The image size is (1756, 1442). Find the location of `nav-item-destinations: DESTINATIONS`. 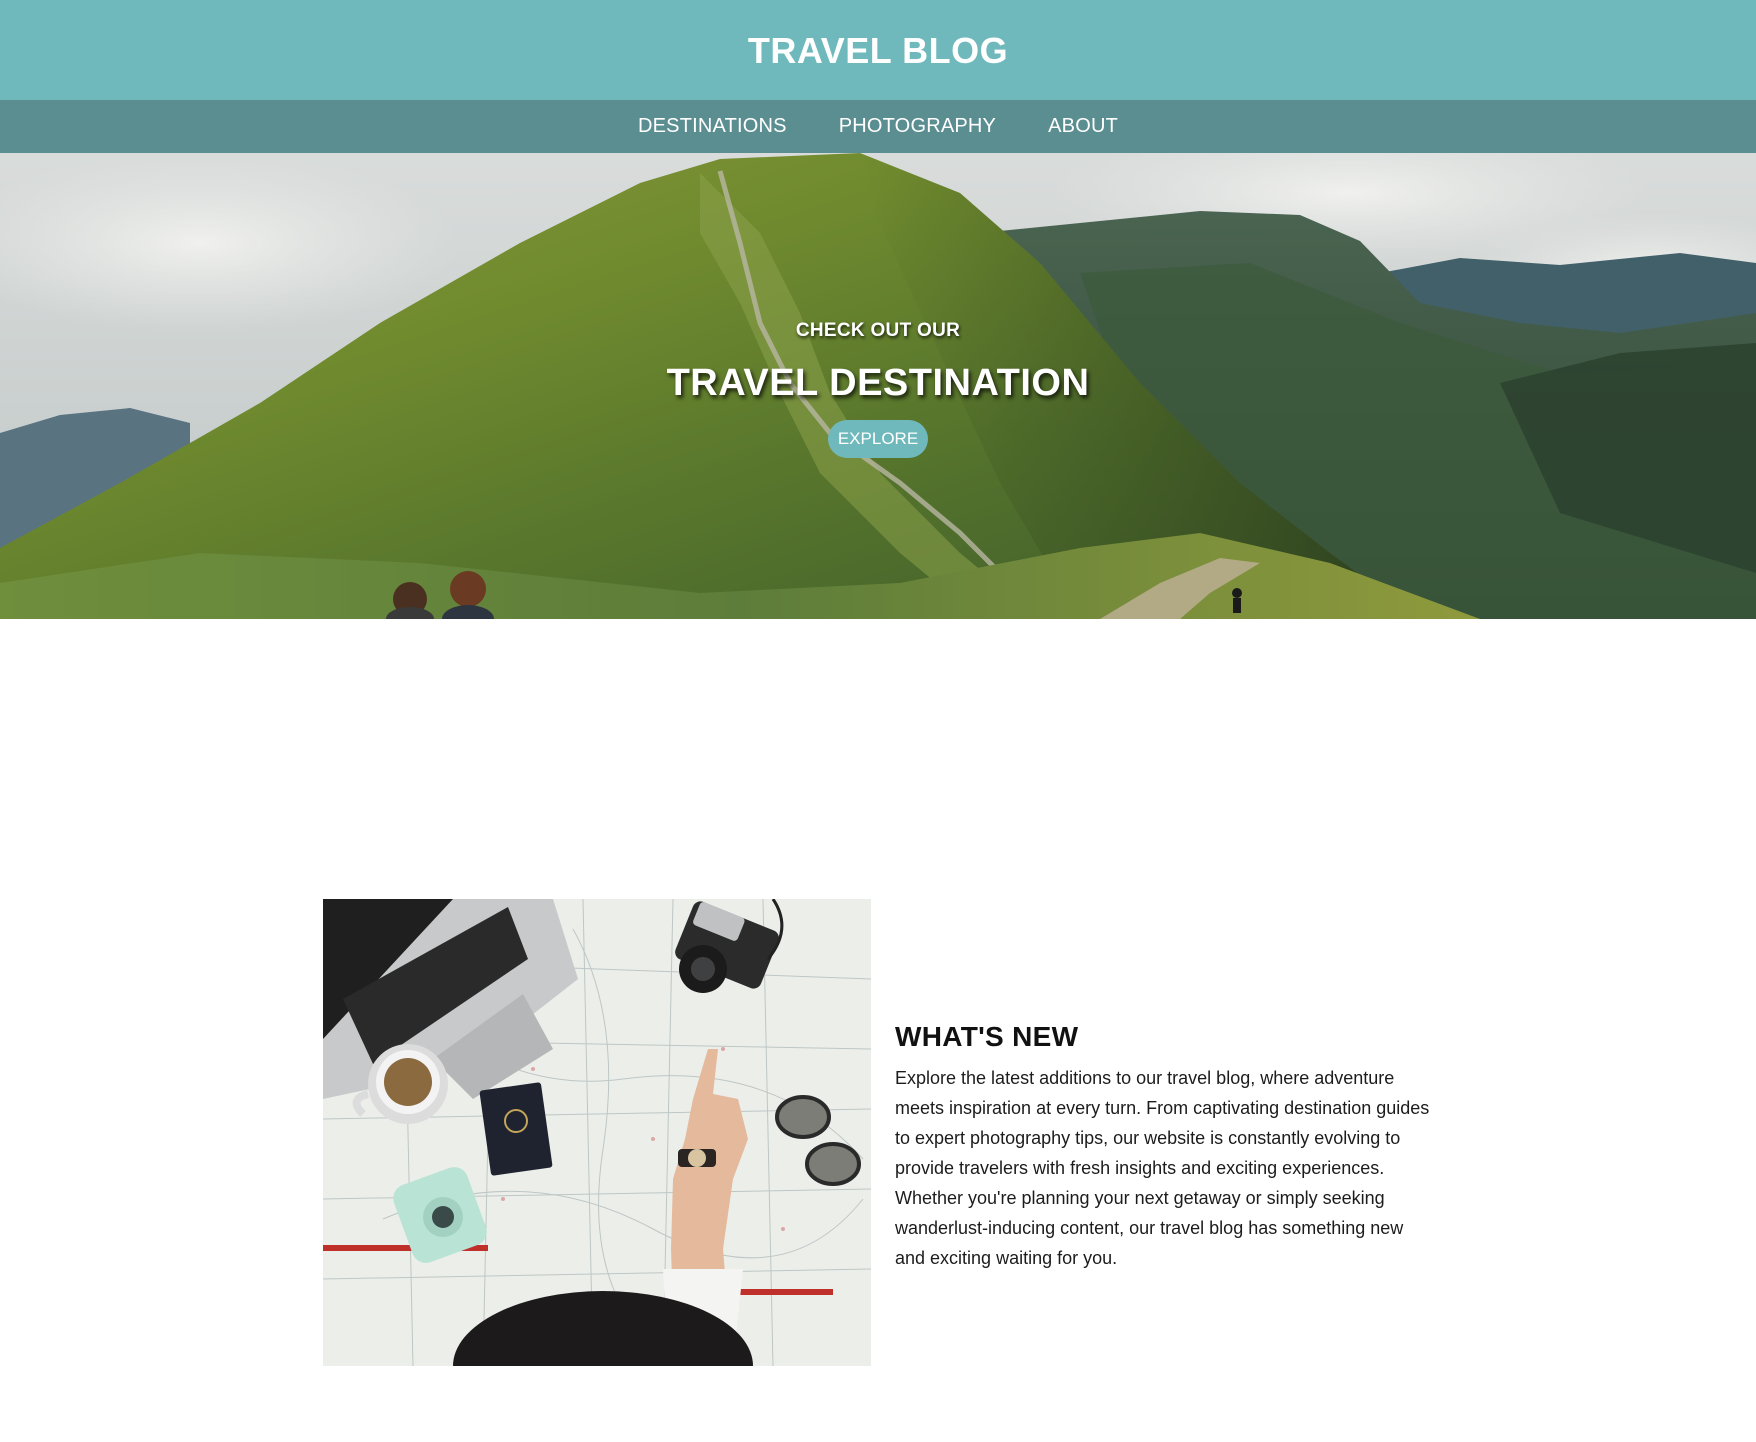

nav-item-destinations: DESTINATIONS is located at coordinates (712, 126).